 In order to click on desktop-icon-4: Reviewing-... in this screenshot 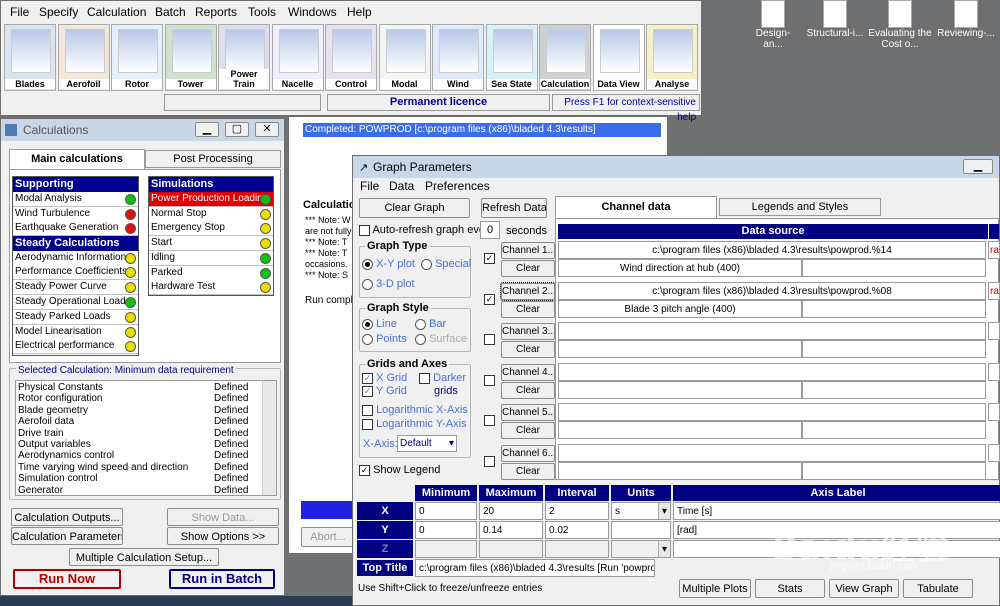, I will do `click(966, 25)`.